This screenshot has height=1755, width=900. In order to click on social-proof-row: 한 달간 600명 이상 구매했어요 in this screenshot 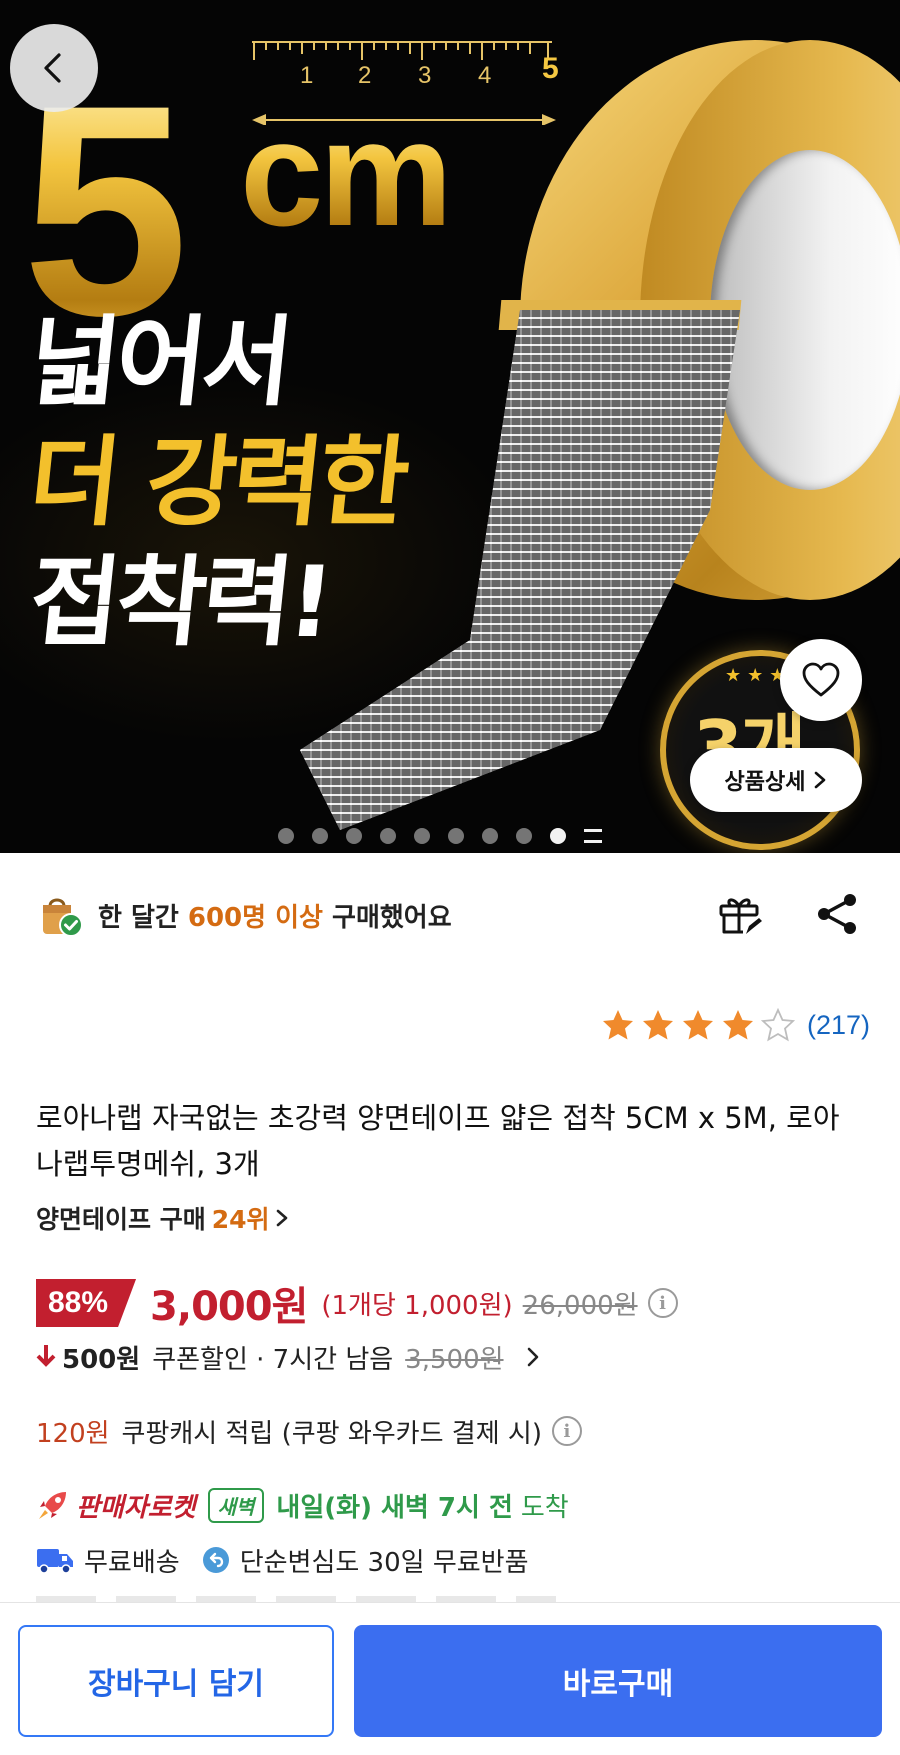, I will do `click(450, 915)`.